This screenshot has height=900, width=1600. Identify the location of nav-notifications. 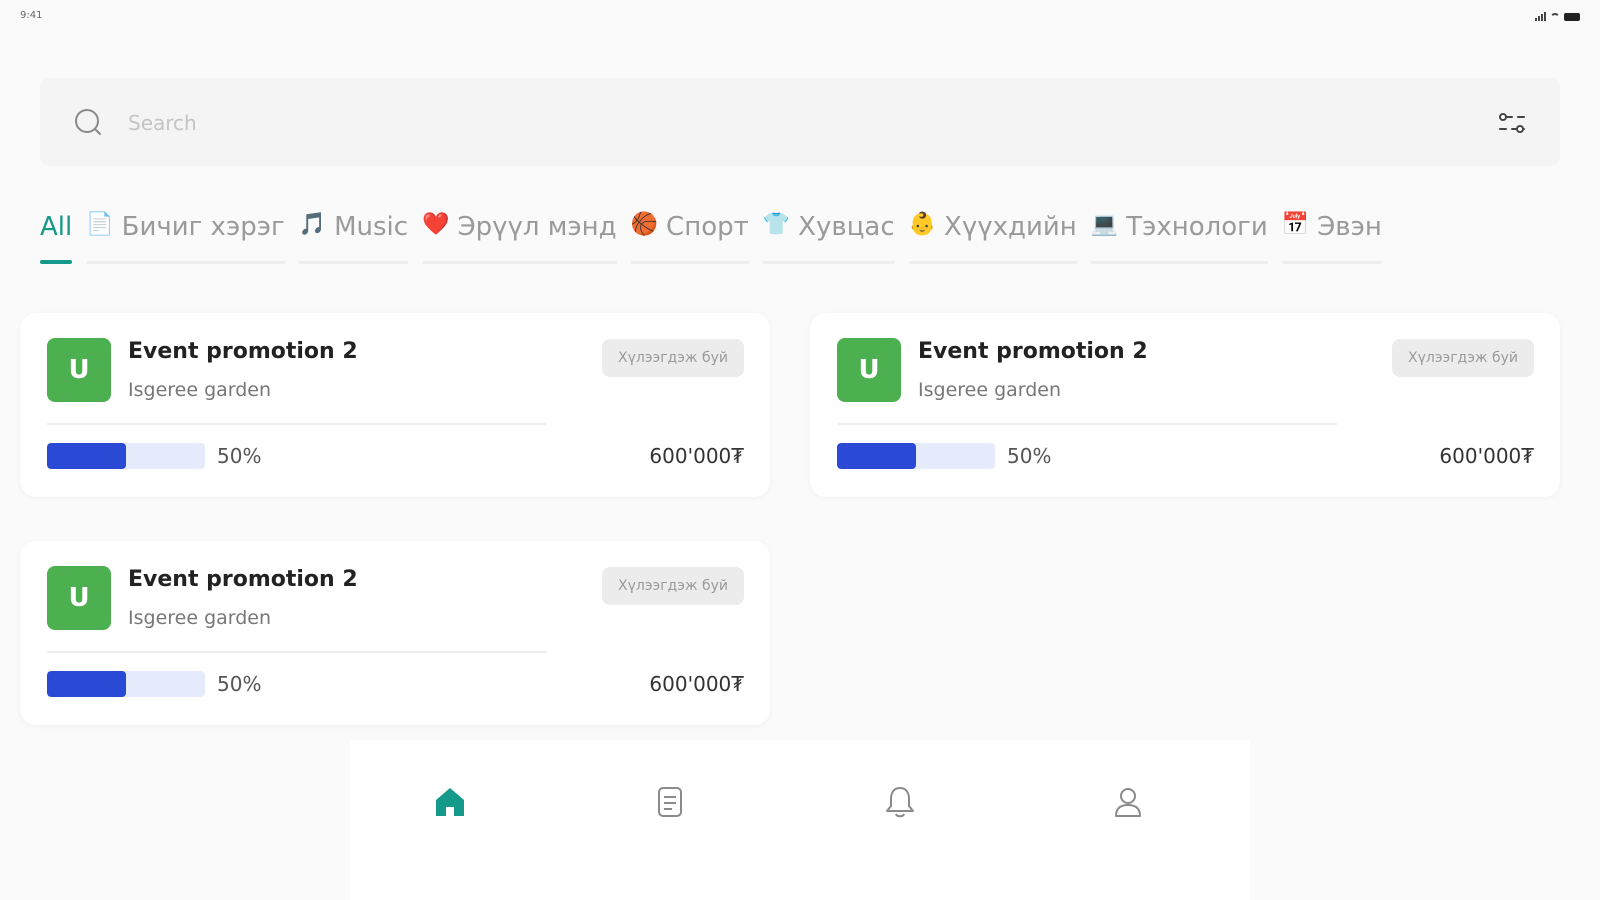
(900, 802).